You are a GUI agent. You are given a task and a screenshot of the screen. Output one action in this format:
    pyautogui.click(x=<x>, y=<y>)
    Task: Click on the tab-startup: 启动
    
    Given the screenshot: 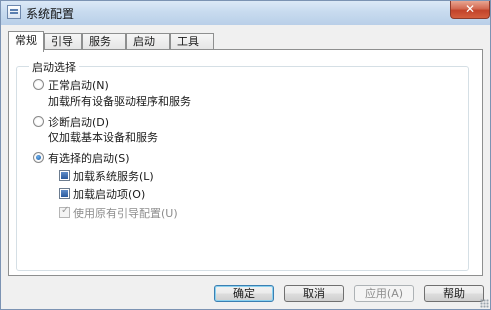 What is the action you would take?
    pyautogui.click(x=148, y=41)
    